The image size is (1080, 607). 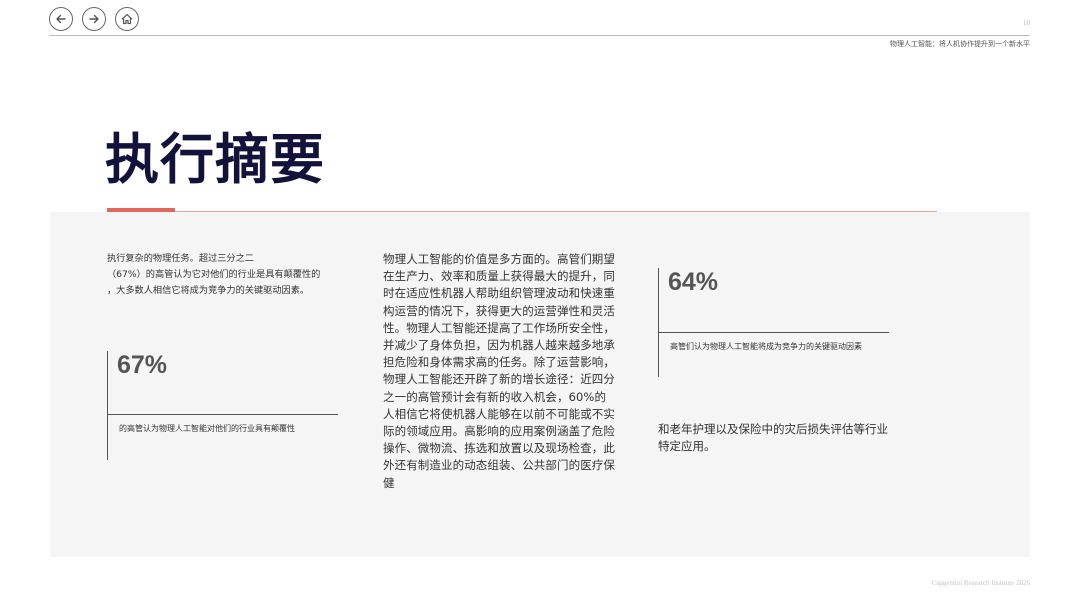 I want to click on home-icon, so click(x=127, y=19).